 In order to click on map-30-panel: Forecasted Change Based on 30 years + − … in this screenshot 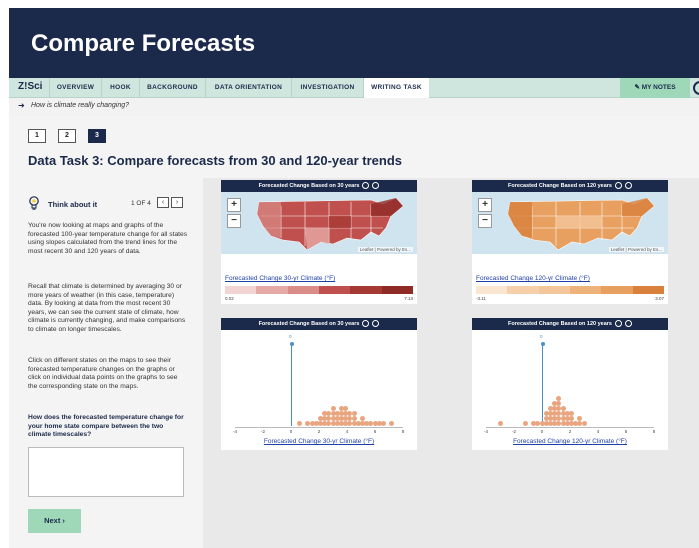, I will do `click(319, 242)`.